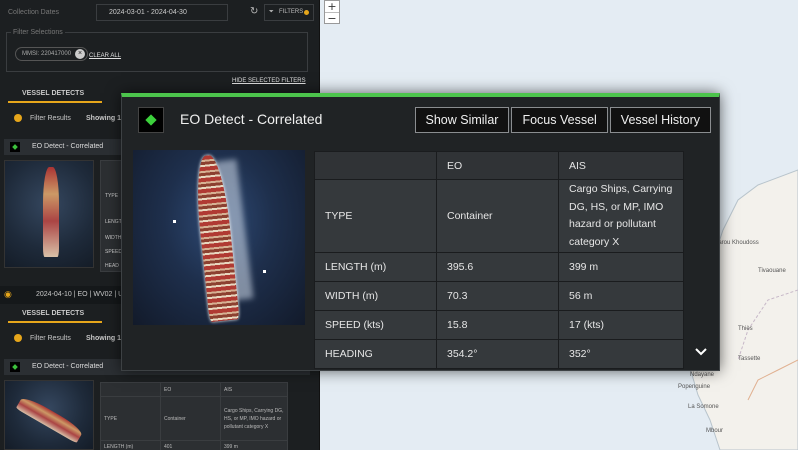 The image size is (798, 450). Describe the element at coordinates (113, 238) in the screenshot. I see `mini-row-label: WIDTH` at that location.